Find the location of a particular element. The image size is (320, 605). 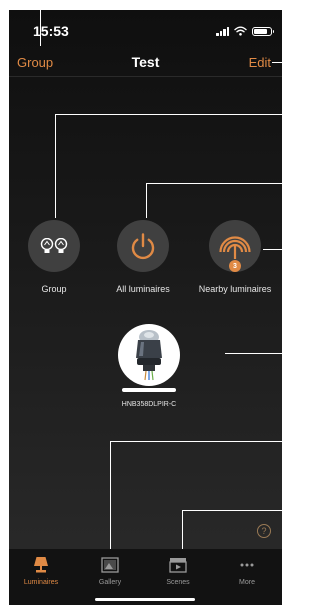

tab-gallery: Gallery is located at coordinates (110, 570).